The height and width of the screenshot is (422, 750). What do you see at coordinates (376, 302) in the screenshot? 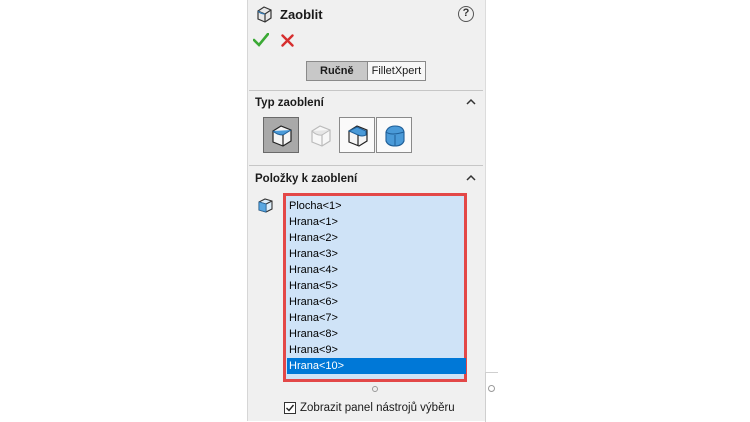
I see `list-item: Hrana<6>` at bounding box center [376, 302].